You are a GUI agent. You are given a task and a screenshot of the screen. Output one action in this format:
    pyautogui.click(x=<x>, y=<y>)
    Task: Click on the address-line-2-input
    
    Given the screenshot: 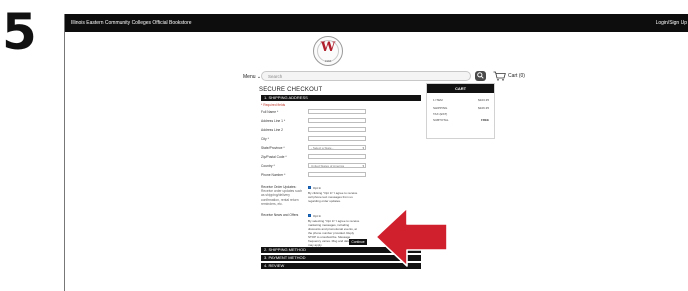 What is the action you would take?
    pyautogui.click(x=337, y=129)
    